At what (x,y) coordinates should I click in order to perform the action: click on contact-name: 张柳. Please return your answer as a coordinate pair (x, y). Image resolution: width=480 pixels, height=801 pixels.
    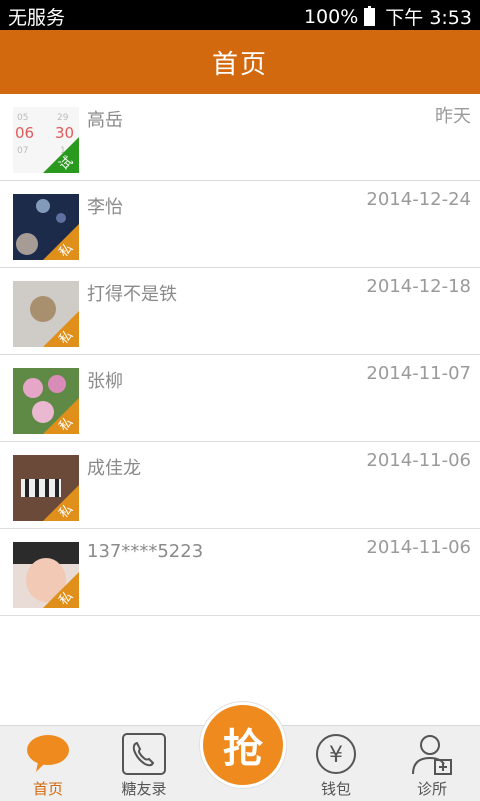
    Looking at the image, I should click on (105, 381).